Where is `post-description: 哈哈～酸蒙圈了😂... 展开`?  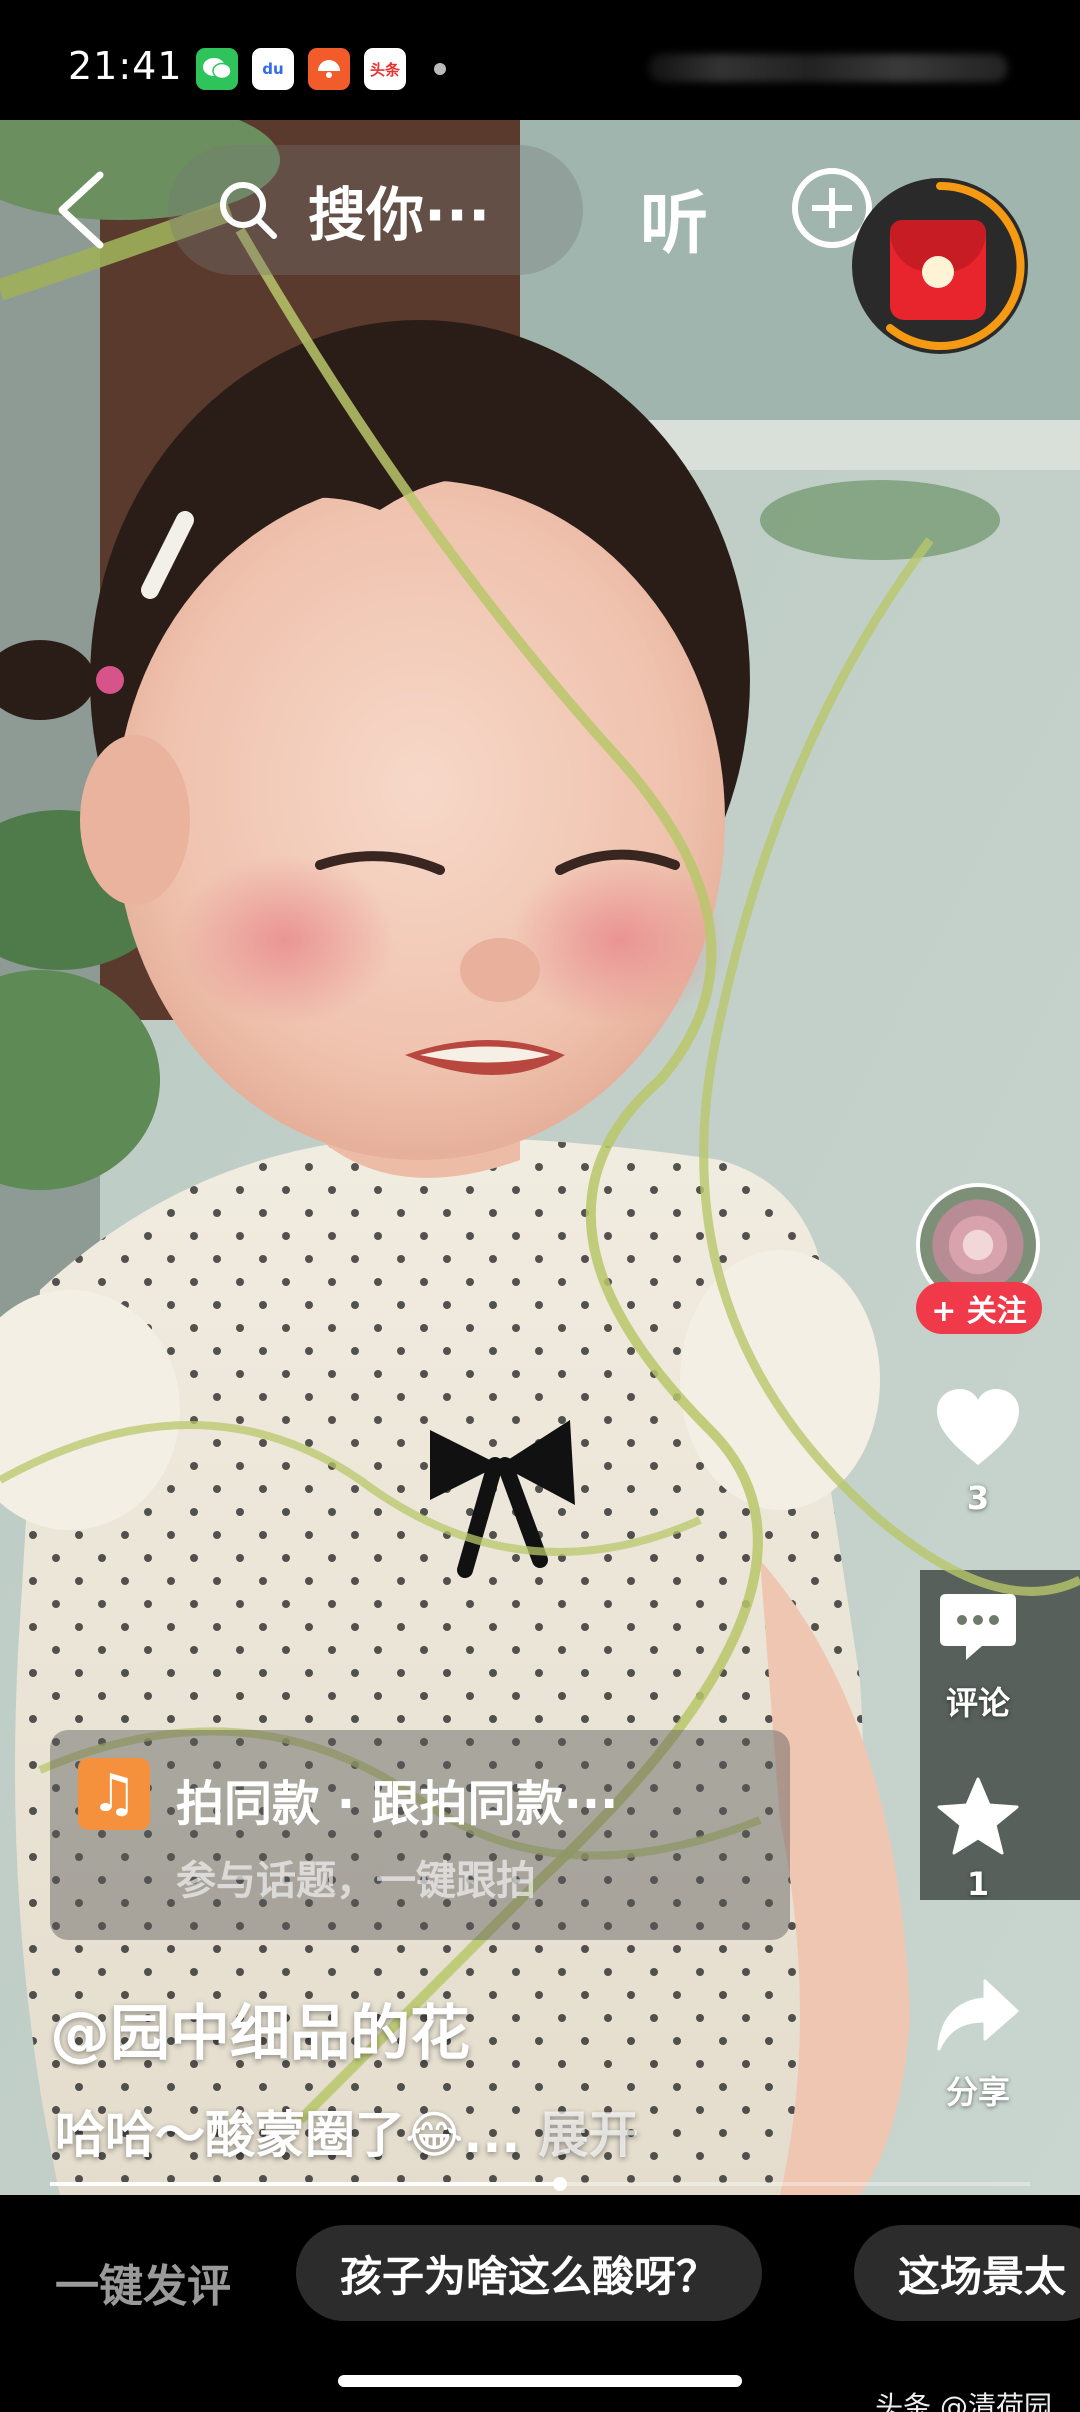 post-description: 哈哈～酸蒙圈了😂... 展开 is located at coordinates (346, 2131).